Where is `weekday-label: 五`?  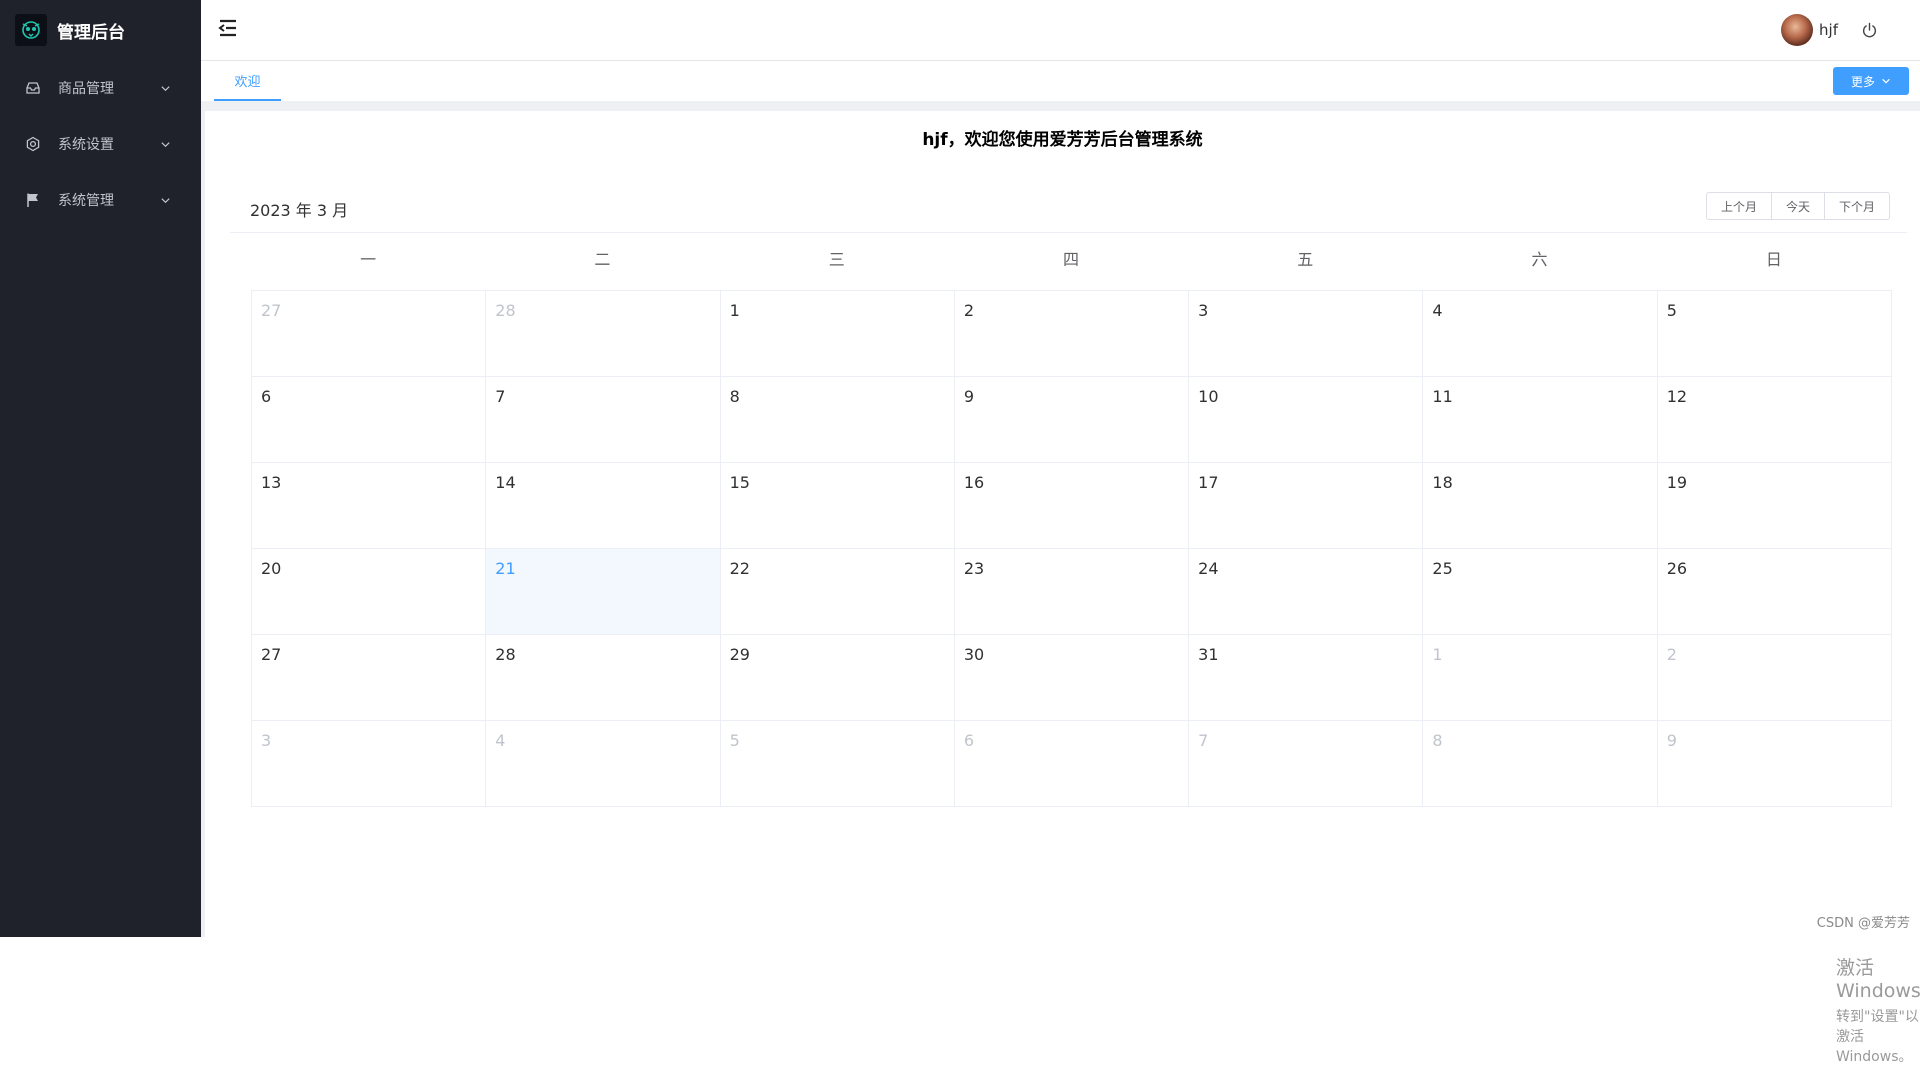
weekday-label: 五 is located at coordinates (1305, 259).